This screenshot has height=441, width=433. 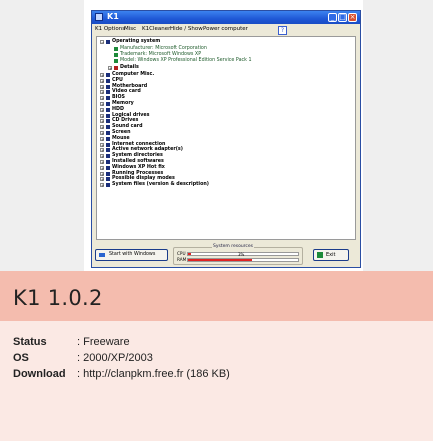 What do you see at coordinates (39, 374) in the screenshot?
I see `download-key: Download` at bounding box center [39, 374].